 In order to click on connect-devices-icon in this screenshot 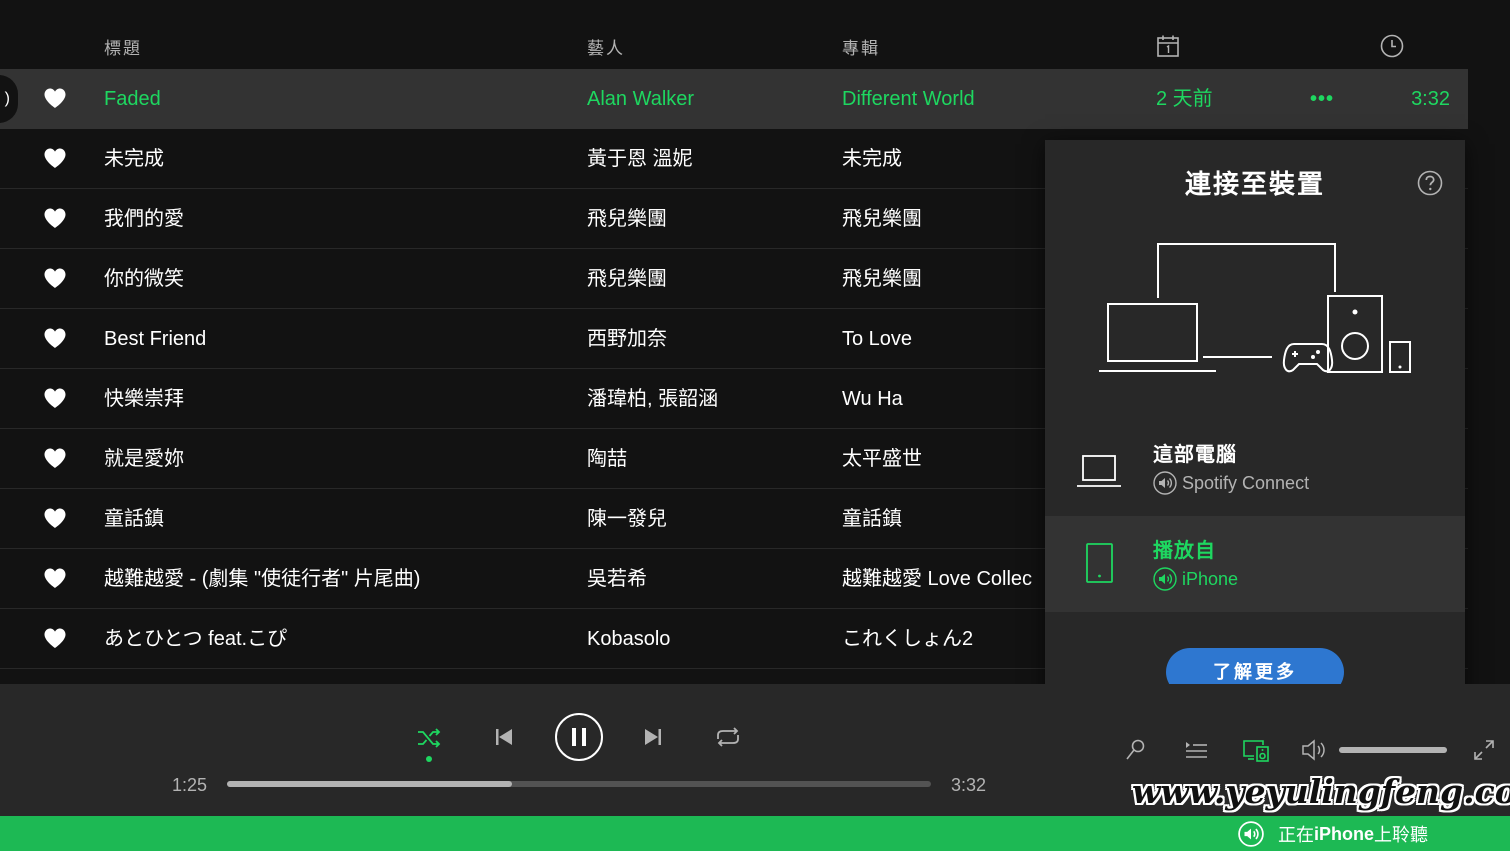, I will do `click(1256, 750)`.